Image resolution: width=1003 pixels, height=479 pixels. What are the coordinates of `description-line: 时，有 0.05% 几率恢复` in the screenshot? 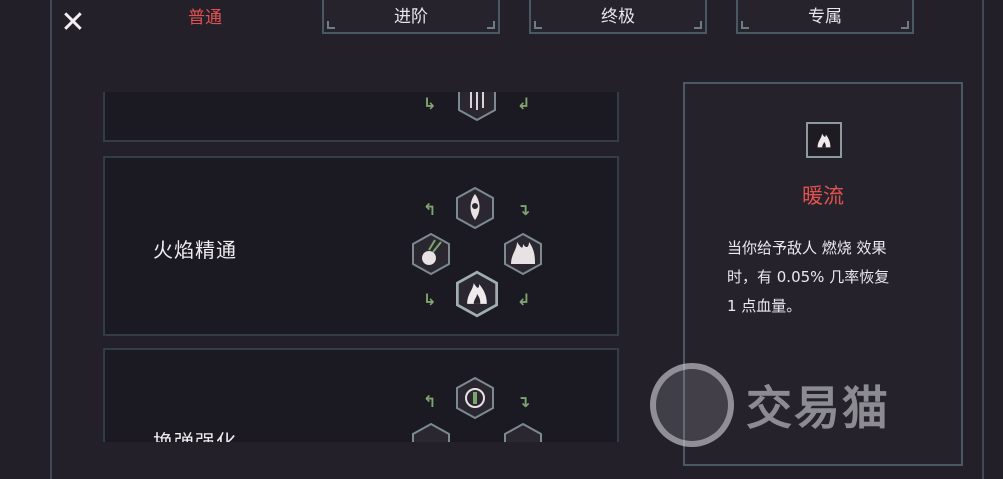 It's located at (808, 277).